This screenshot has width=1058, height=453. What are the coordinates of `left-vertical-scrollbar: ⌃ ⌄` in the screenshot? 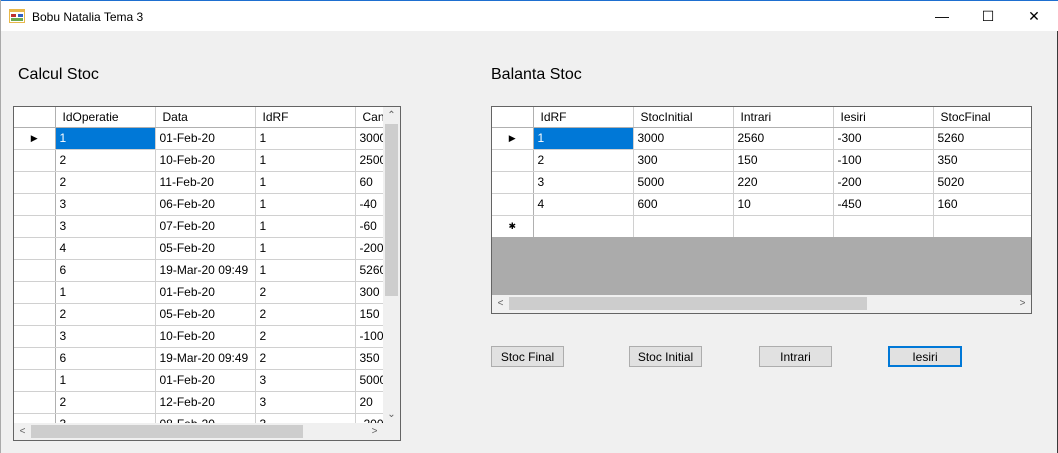 It's located at (391, 265).